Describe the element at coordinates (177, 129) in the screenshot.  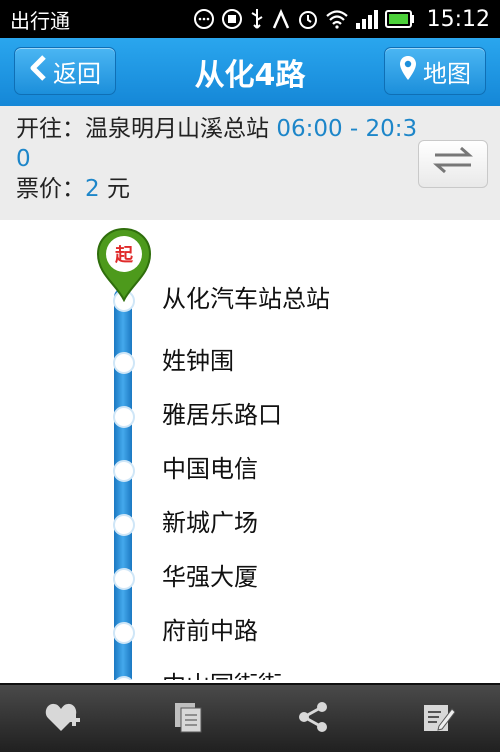
I see `destination-name: 温泉明月山溪总站` at that location.